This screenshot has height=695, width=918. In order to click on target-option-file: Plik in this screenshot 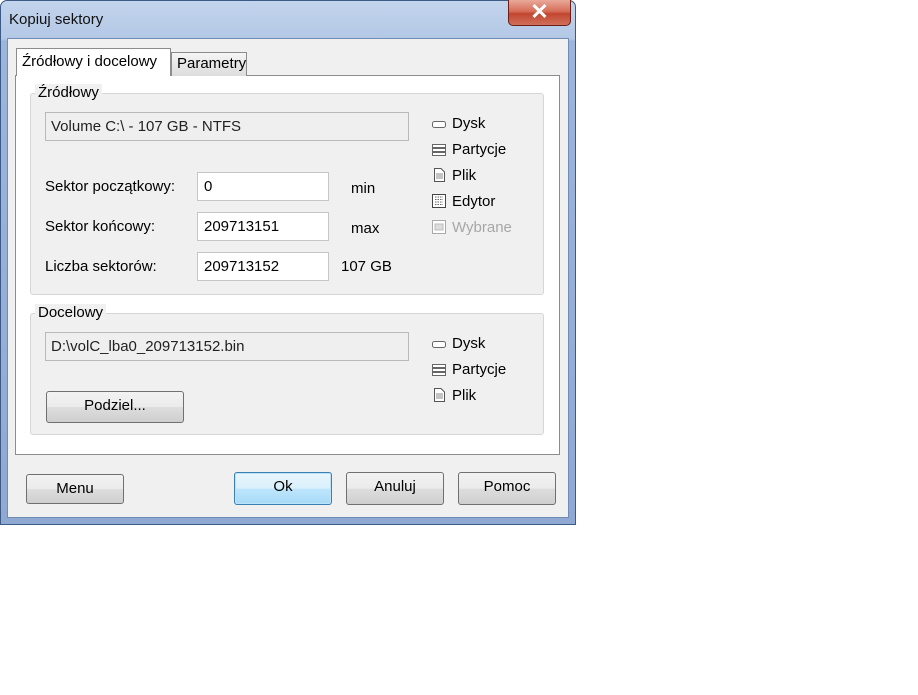, I will do `click(454, 396)`.